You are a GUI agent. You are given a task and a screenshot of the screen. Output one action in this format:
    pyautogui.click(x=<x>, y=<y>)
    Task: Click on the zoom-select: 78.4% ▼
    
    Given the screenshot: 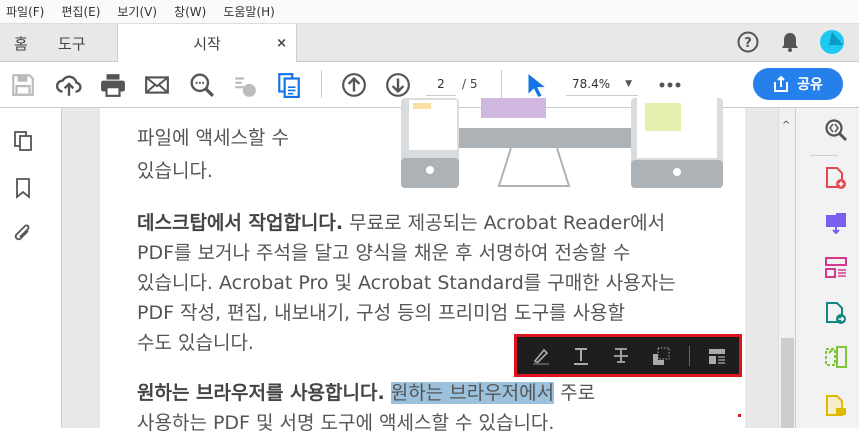 What is the action you would take?
    pyautogui.click(x=602, y=85)
    